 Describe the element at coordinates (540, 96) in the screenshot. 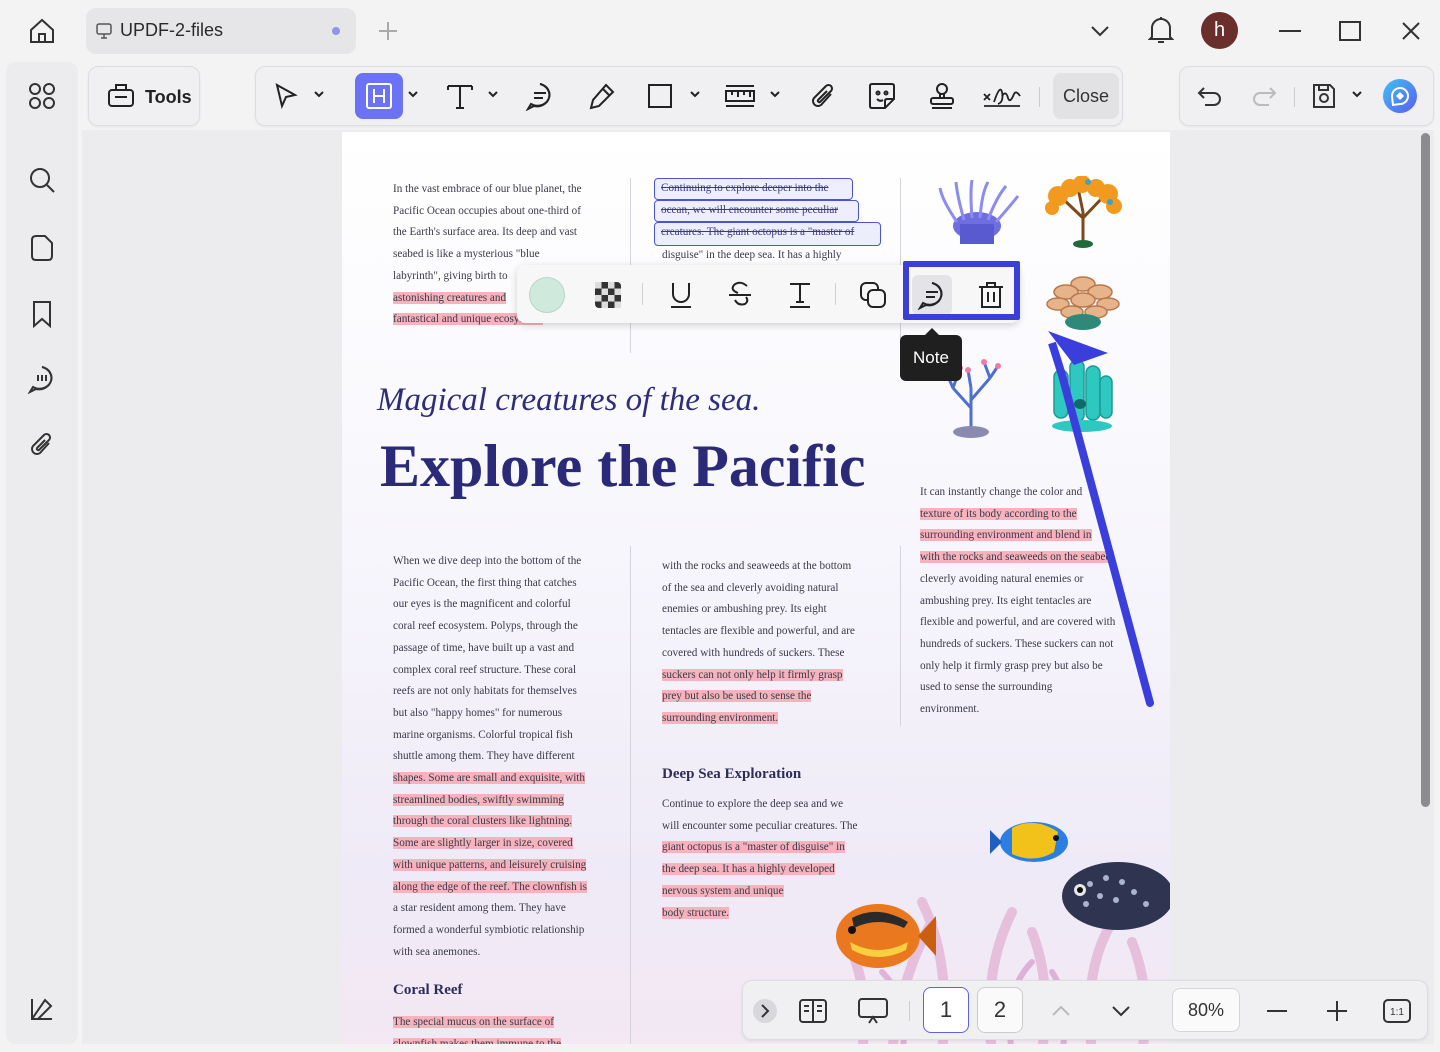

I see `comment-tool` at that location.